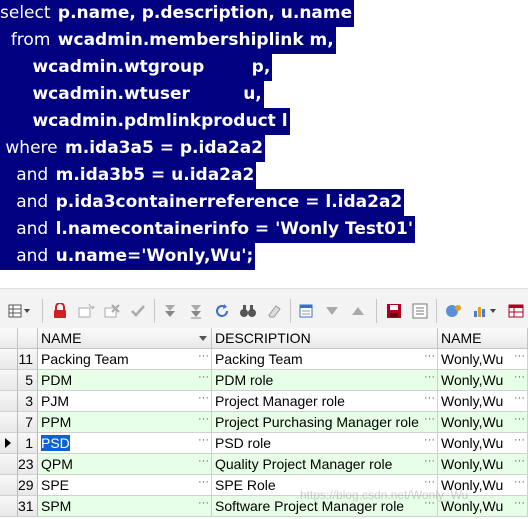  Describe the element at coordinates (325, 422) in the screenshot. I see `cell-description: Project Purchasing Manager role ···` at that location.